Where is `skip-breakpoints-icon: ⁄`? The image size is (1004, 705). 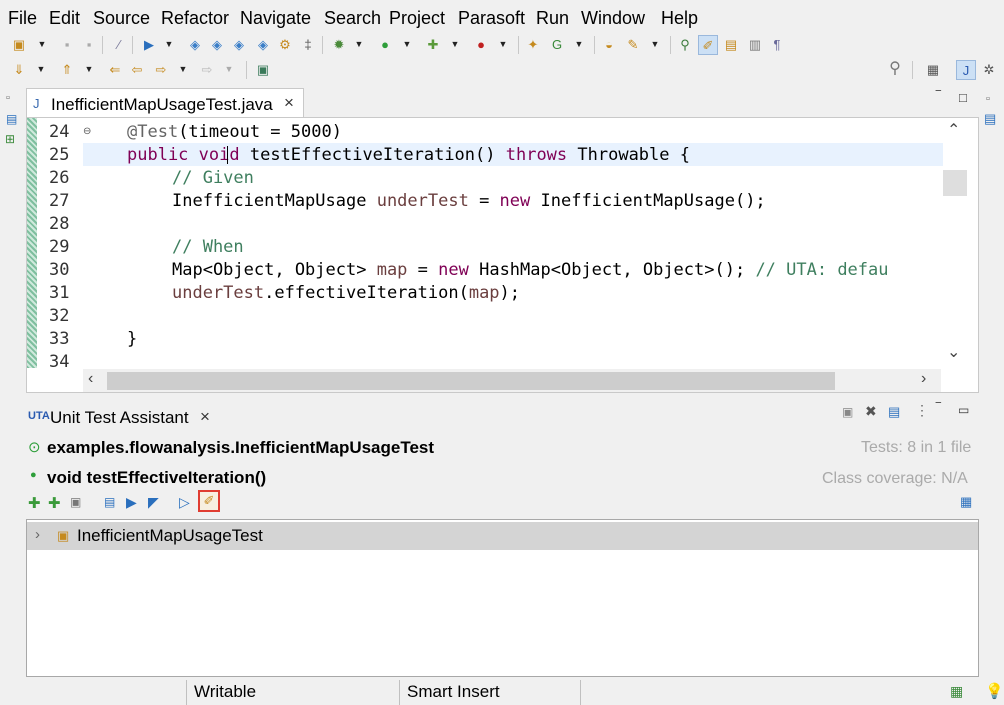 skip-breakpoints-icon: ⁄ is located at coordinates (119, 44).